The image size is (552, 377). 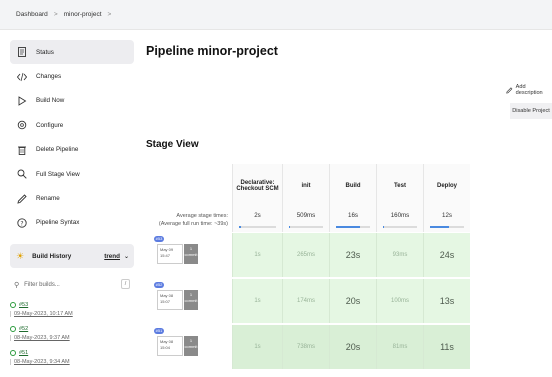 I want to click on avg-time: 12s, so click(x=447, y=215).